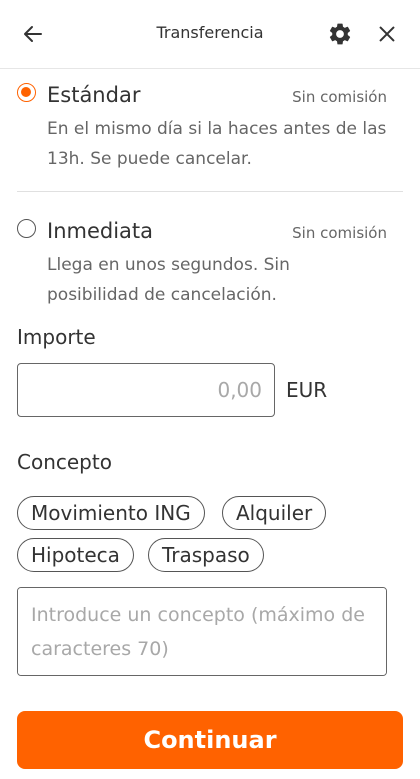  I want to click on close-icon, so click(387, 34).